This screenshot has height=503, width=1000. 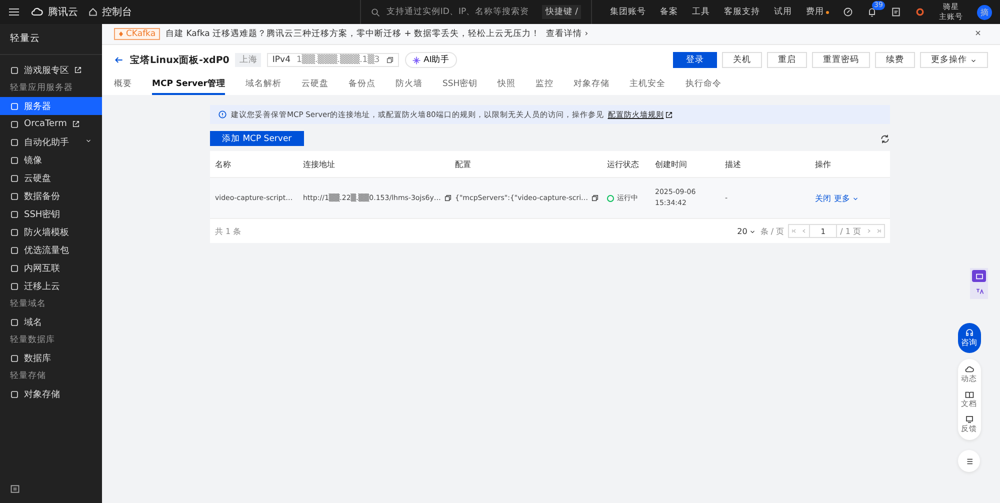 I want to click on more-link: 更多, so click(x=846, y=198).